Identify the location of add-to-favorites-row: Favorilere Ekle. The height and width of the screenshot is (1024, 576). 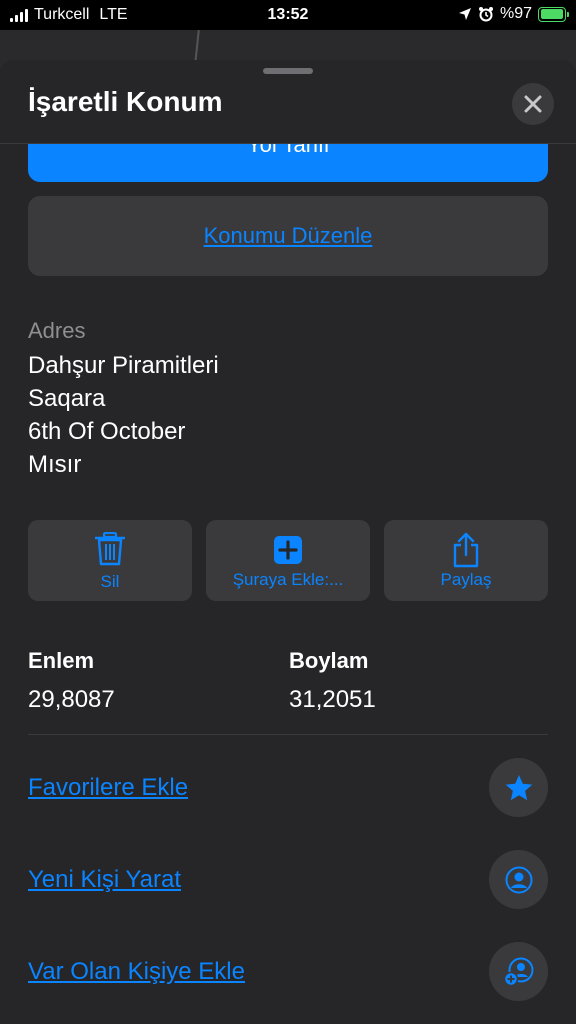
(288, 788).